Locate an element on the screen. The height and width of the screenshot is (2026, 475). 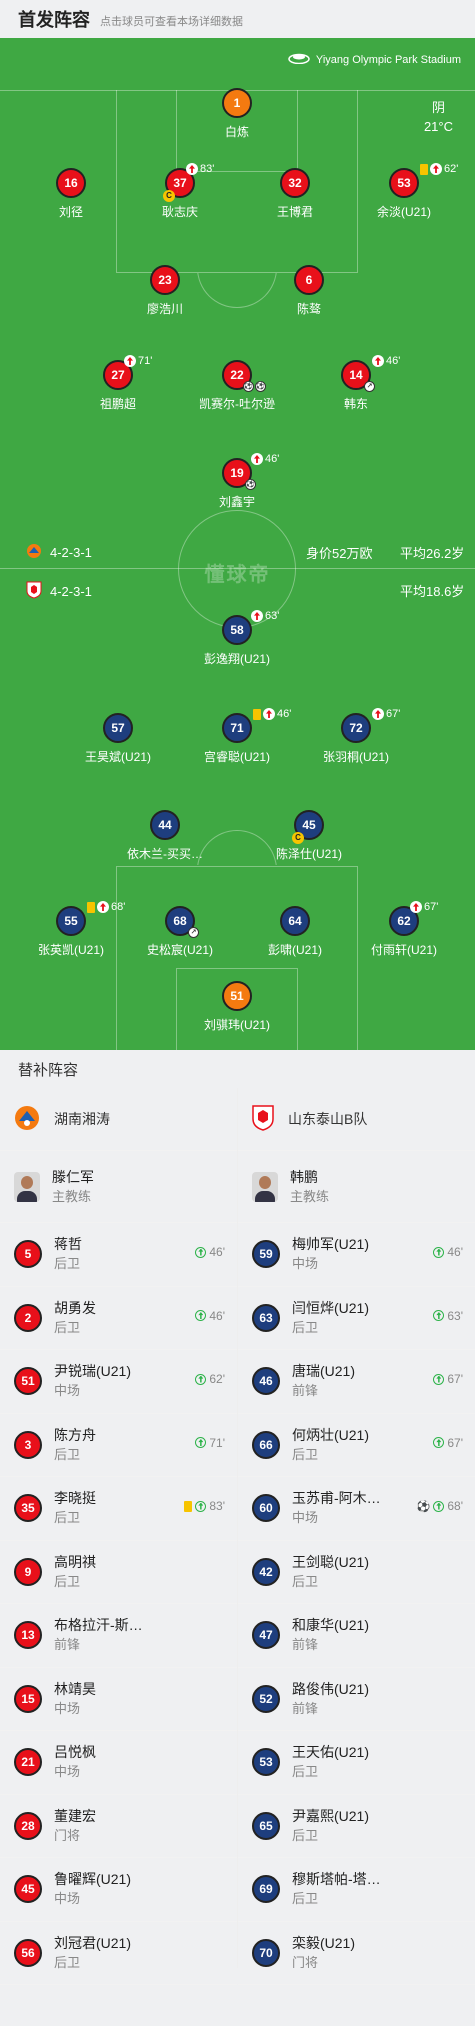
home-player: 53 62' 余淡(U21) is located at coordinates (404, 191).